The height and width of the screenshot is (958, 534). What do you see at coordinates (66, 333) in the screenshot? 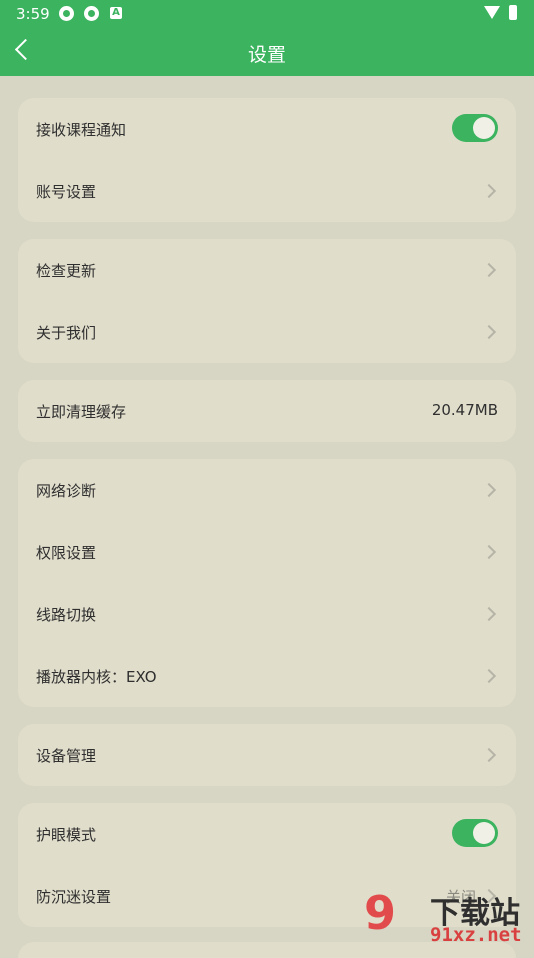
I see `row-label: 关于我们` at bounding box center [66, 333].